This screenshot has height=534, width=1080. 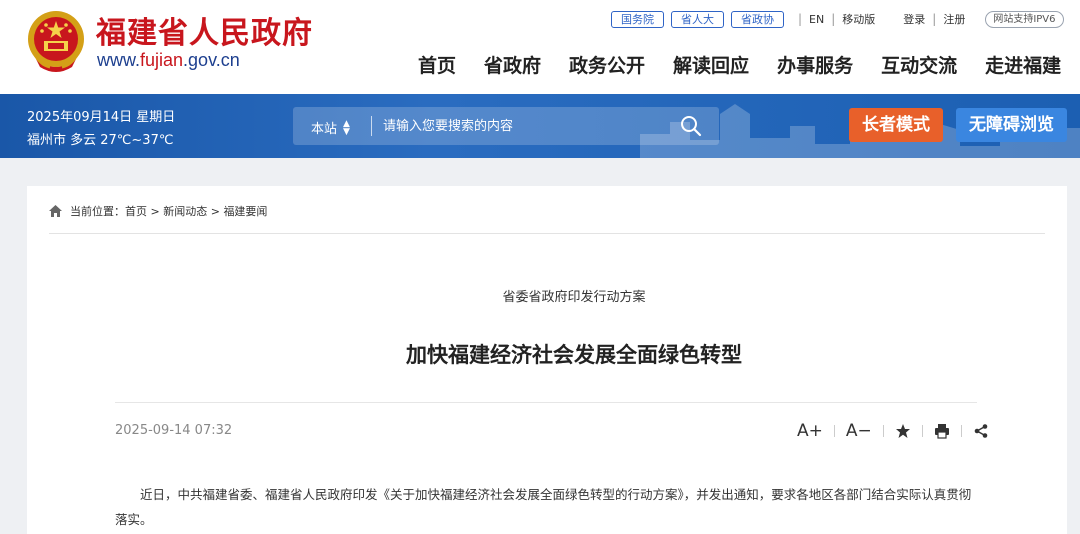 I want to click on nav-services: 办事服务, so click(x=815, y=64).